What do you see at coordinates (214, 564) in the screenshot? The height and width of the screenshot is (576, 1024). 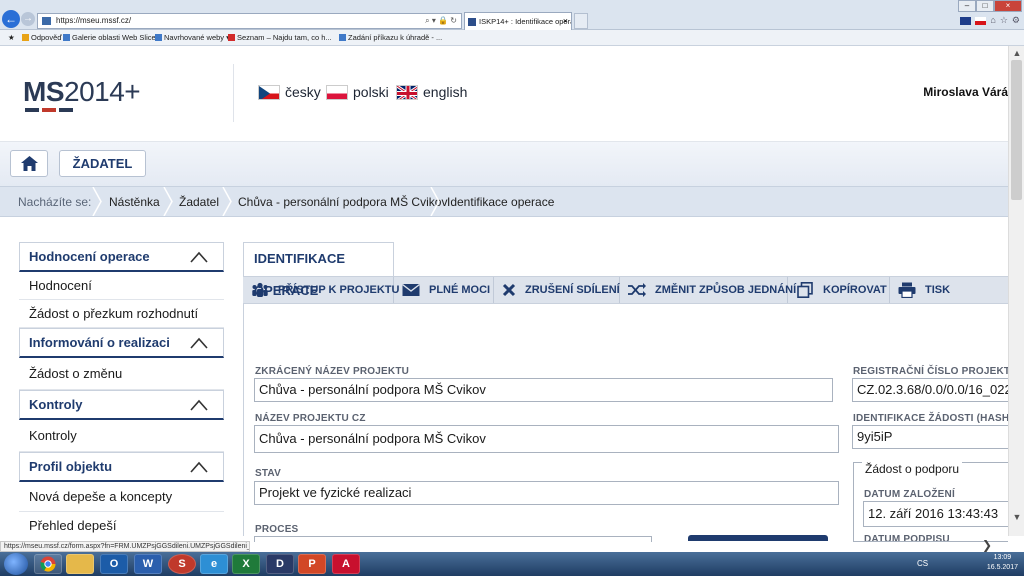 I see `ie-app-icon: e` at bounding box center [214, 564].